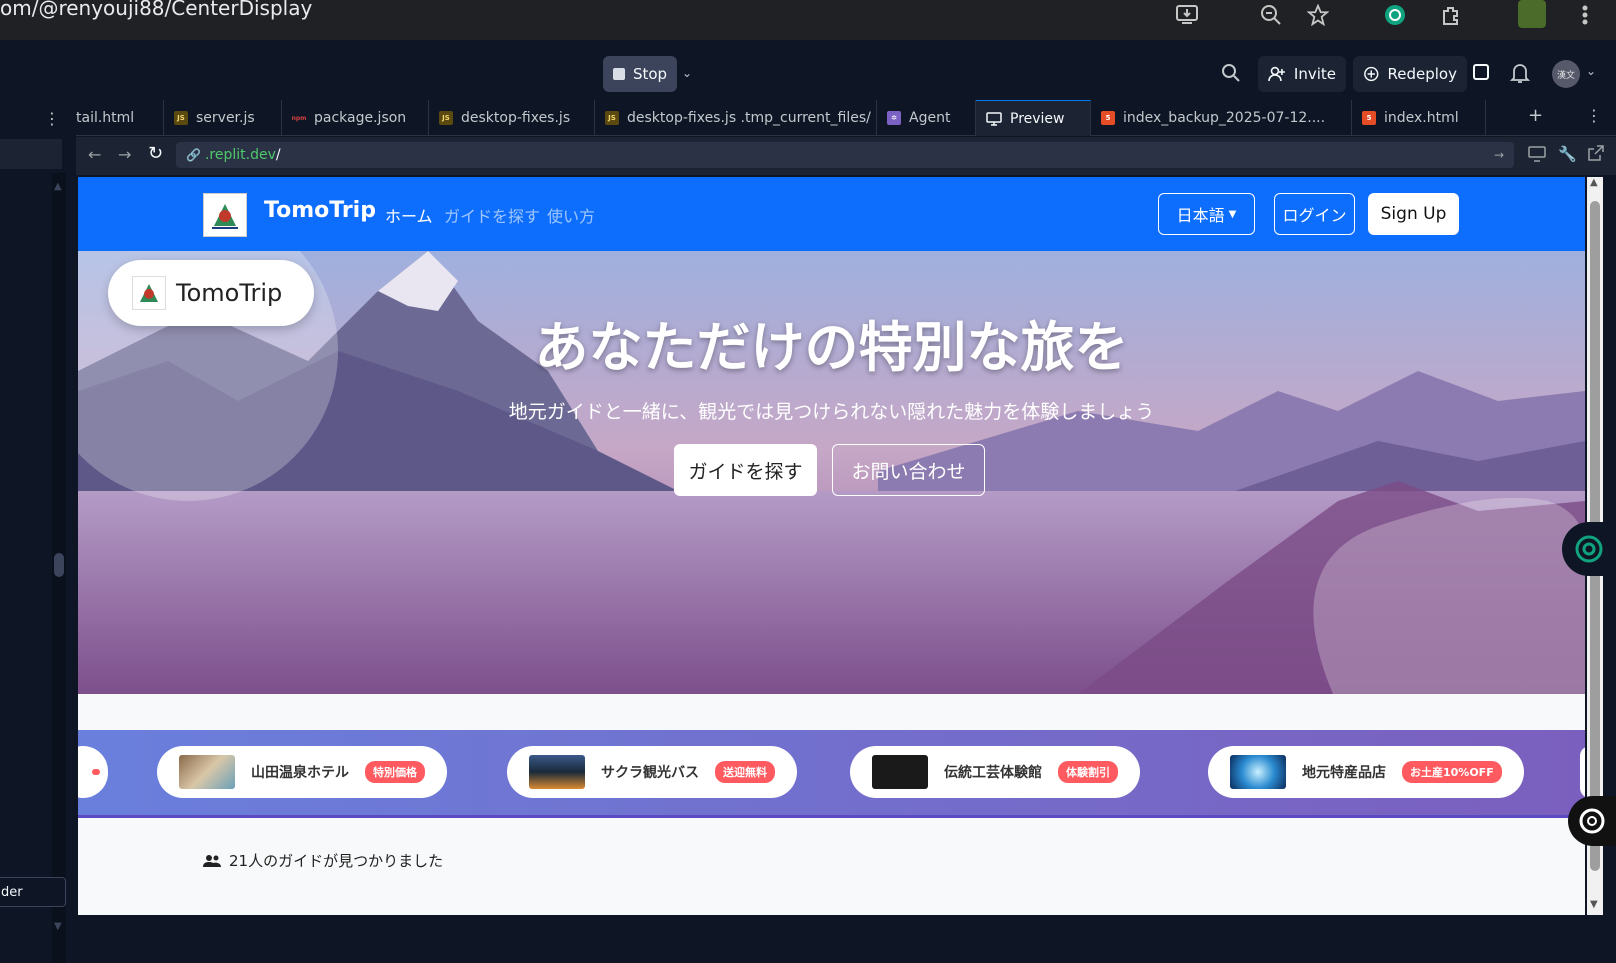 The height and width of the screenshot is (963, 1616). I want to click on partner-card: サクラ観光バス 送迎無料, so click(652, 772).